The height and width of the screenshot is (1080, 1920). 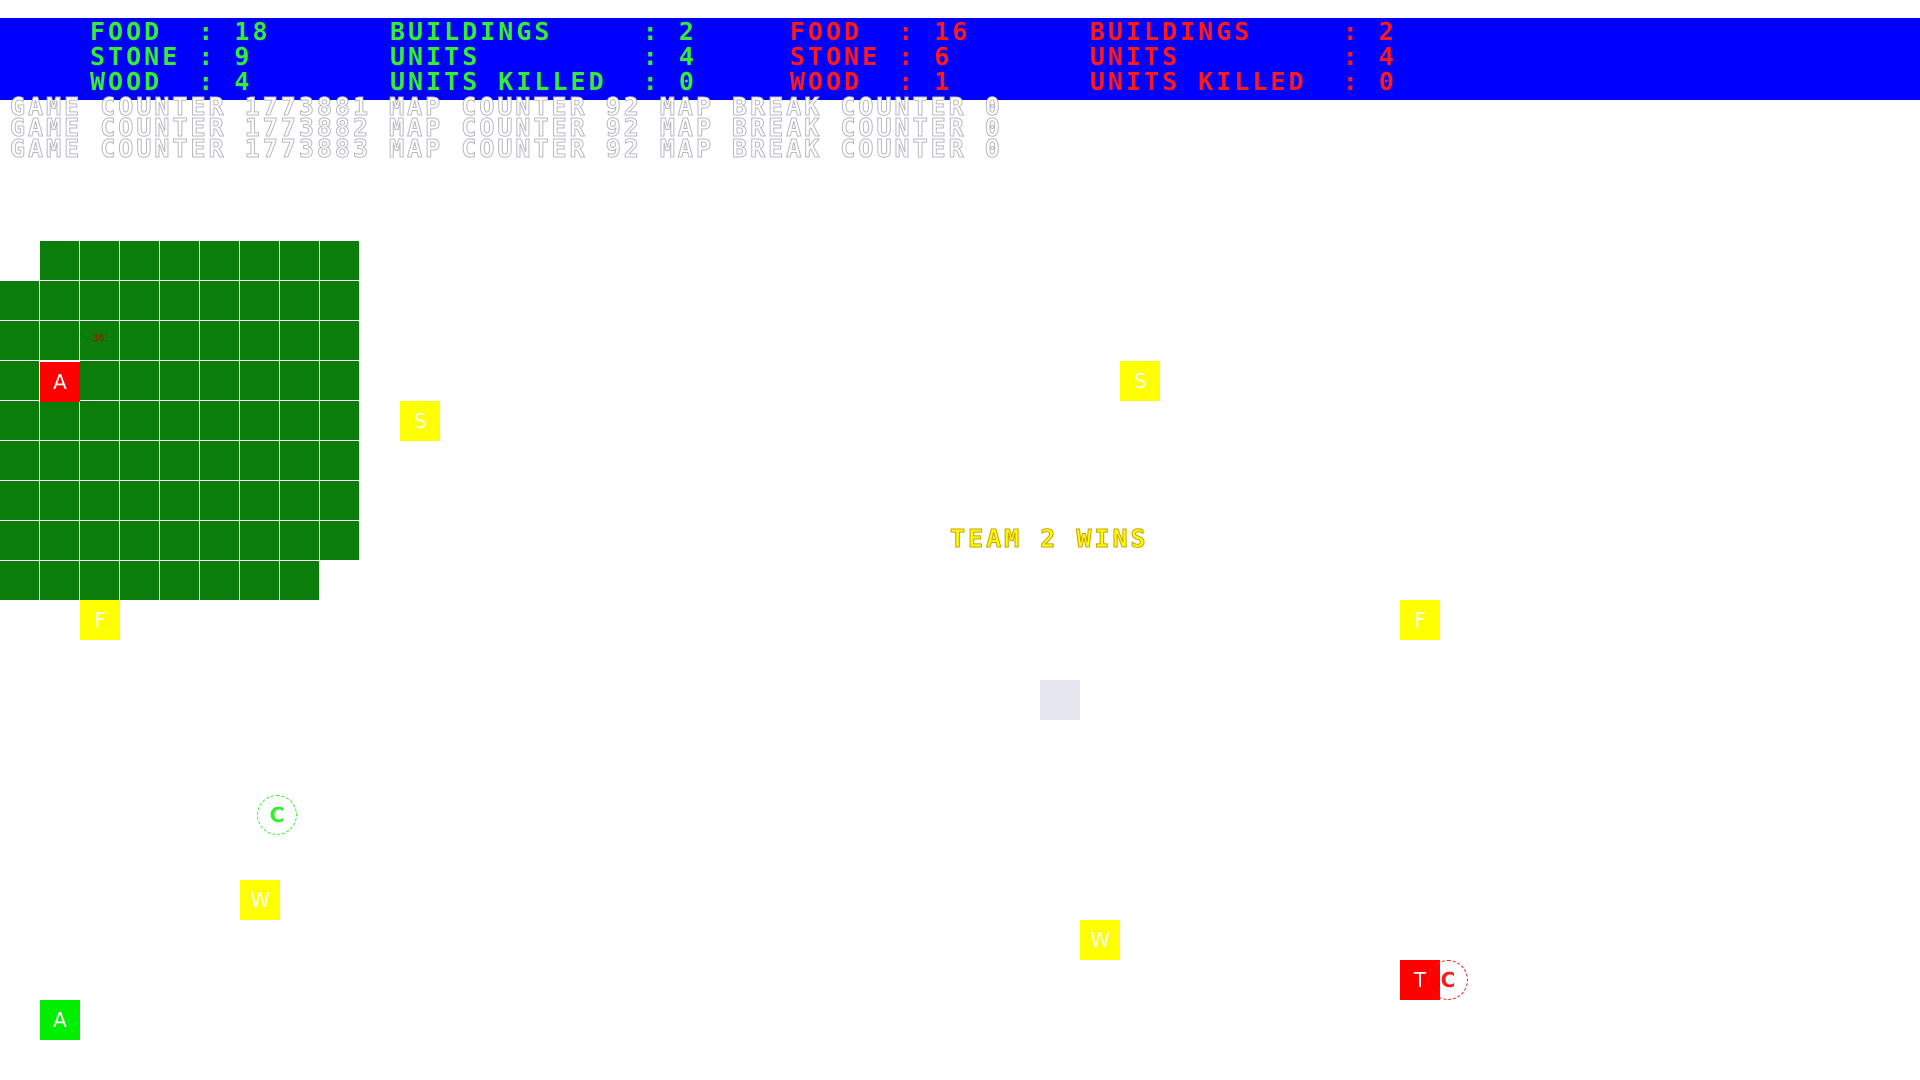 I want to click on team2-collector-unit: C, so click(x=1448, y=980).